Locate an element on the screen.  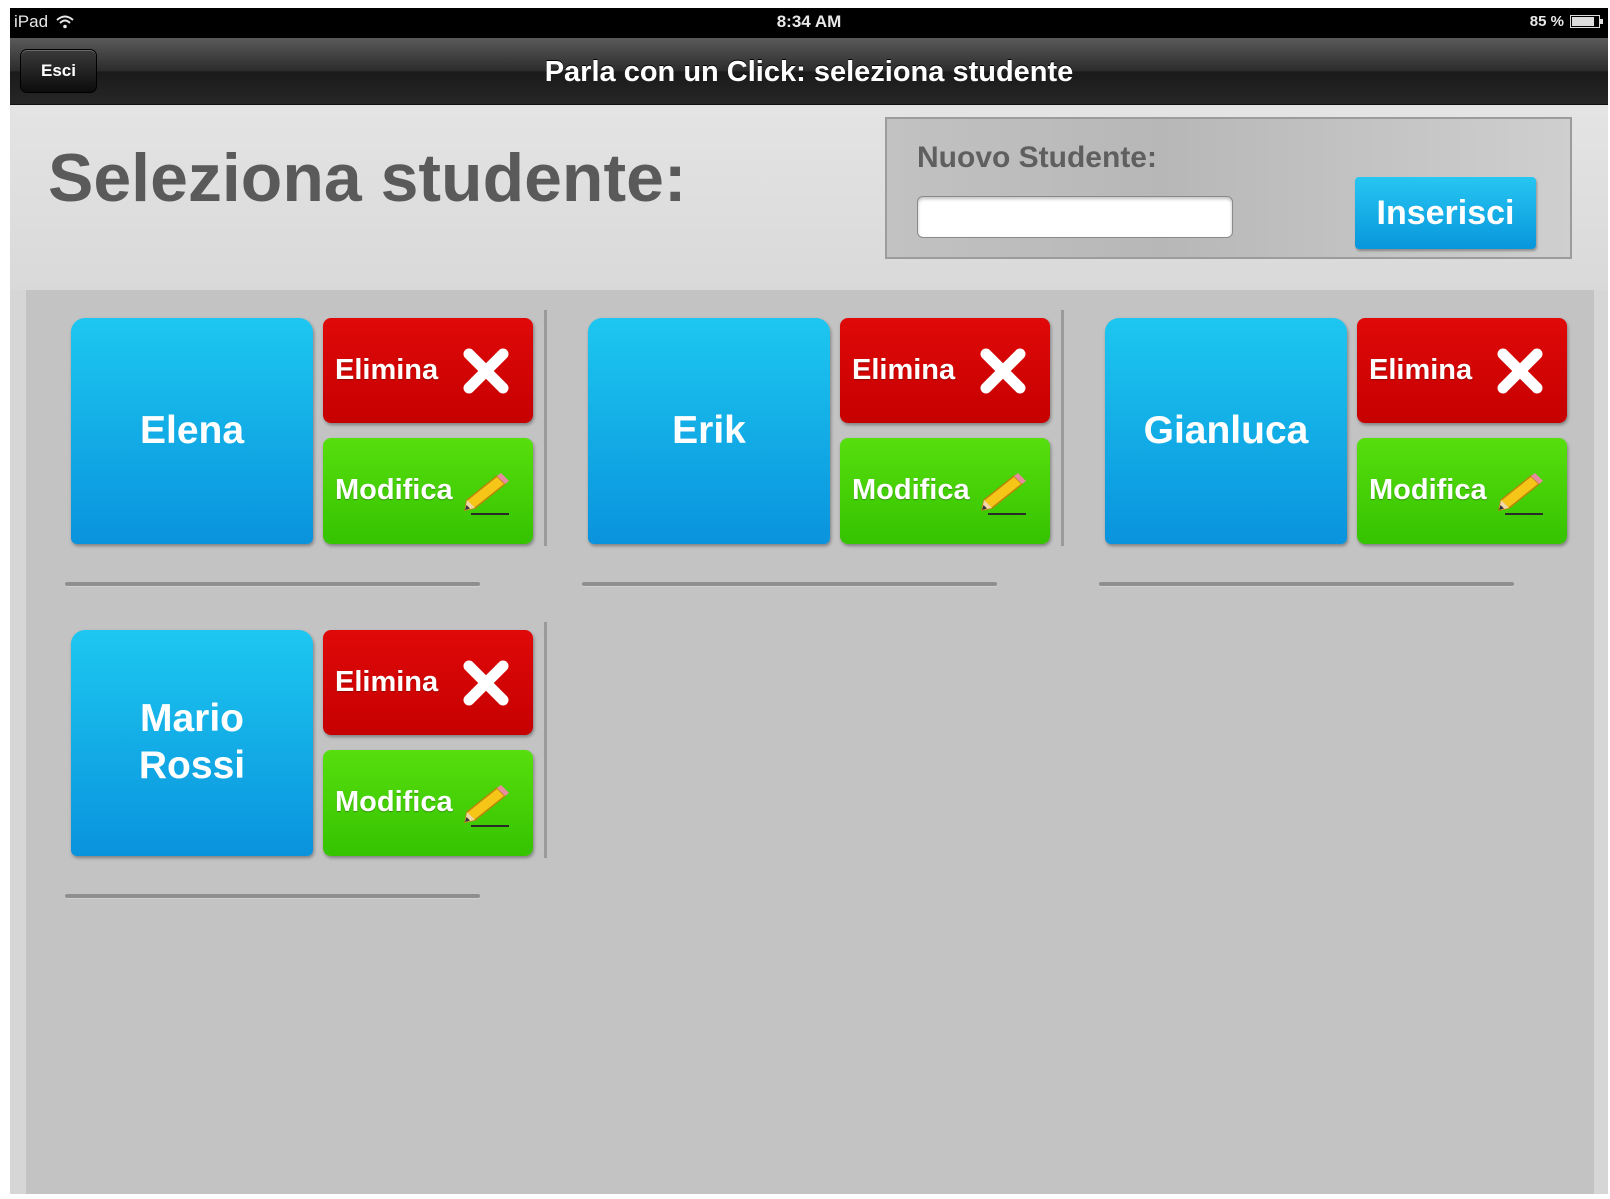
page-title: Seleziona studente: is located at coordinates (367, 178).